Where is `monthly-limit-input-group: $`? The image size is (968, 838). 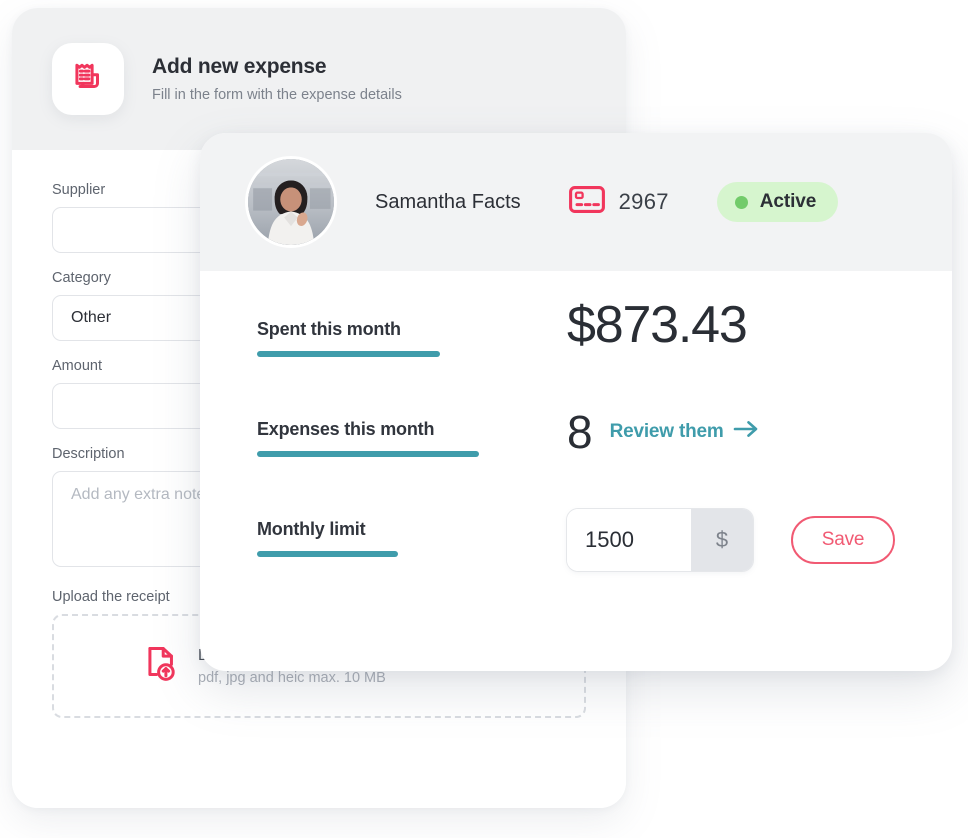
monthly-limit-input-group: $ is located at coordinates (660, 540).